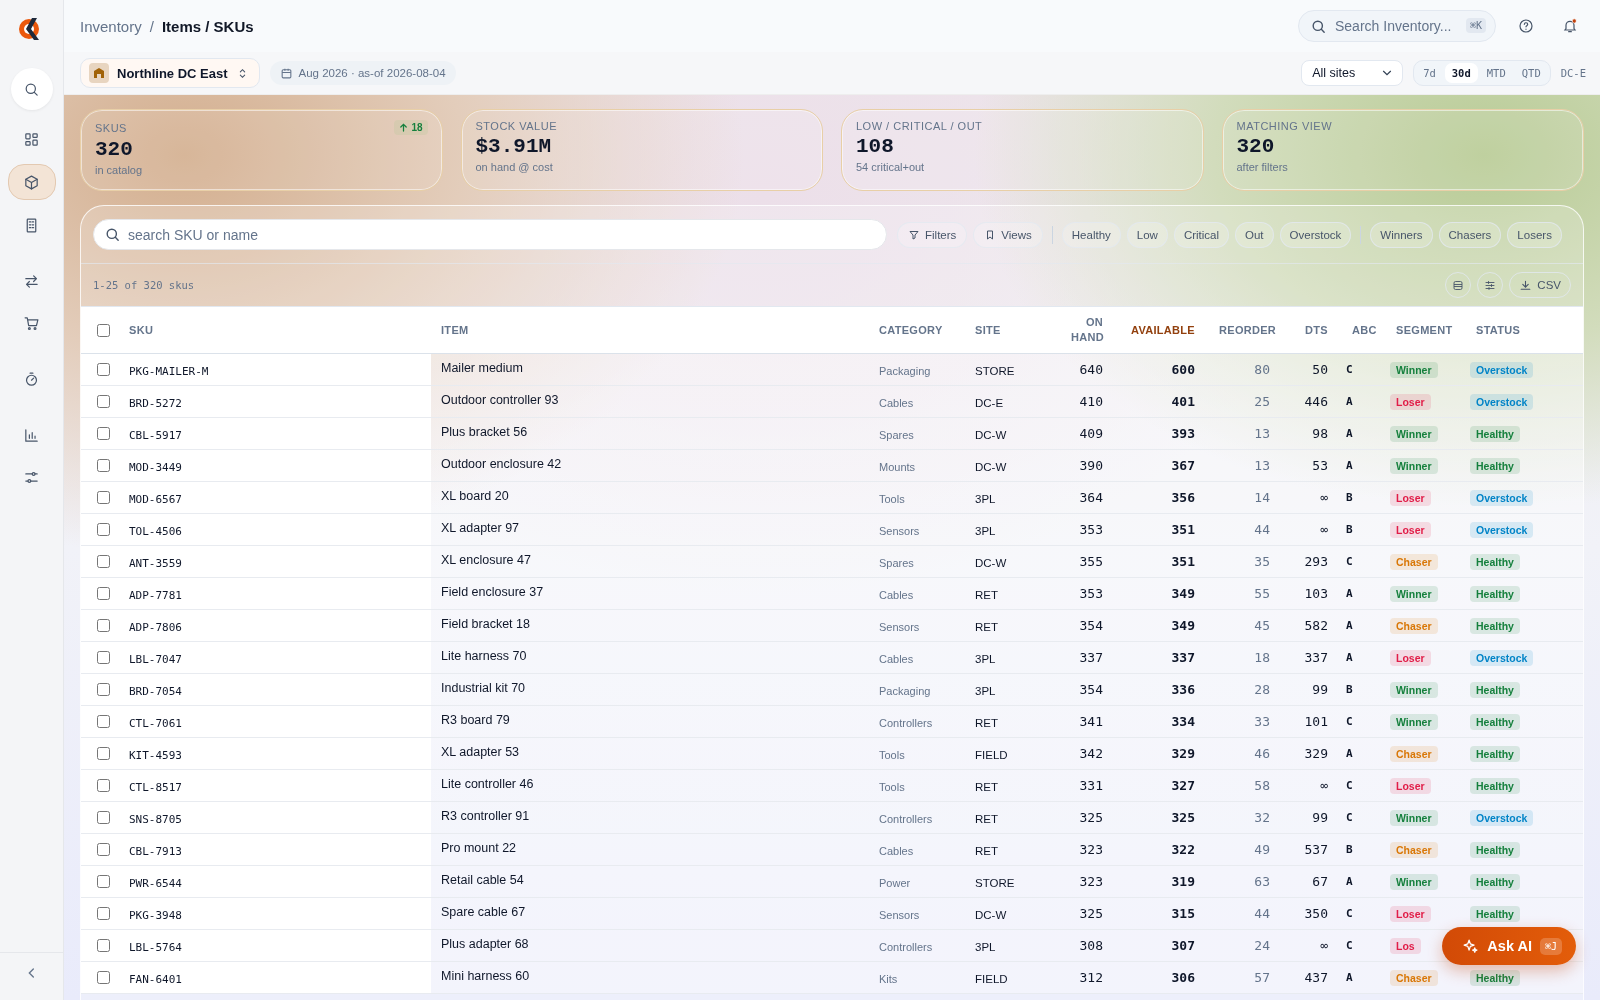  I want to click on segment-filter-chip: Chasers, so click(1470, 234).